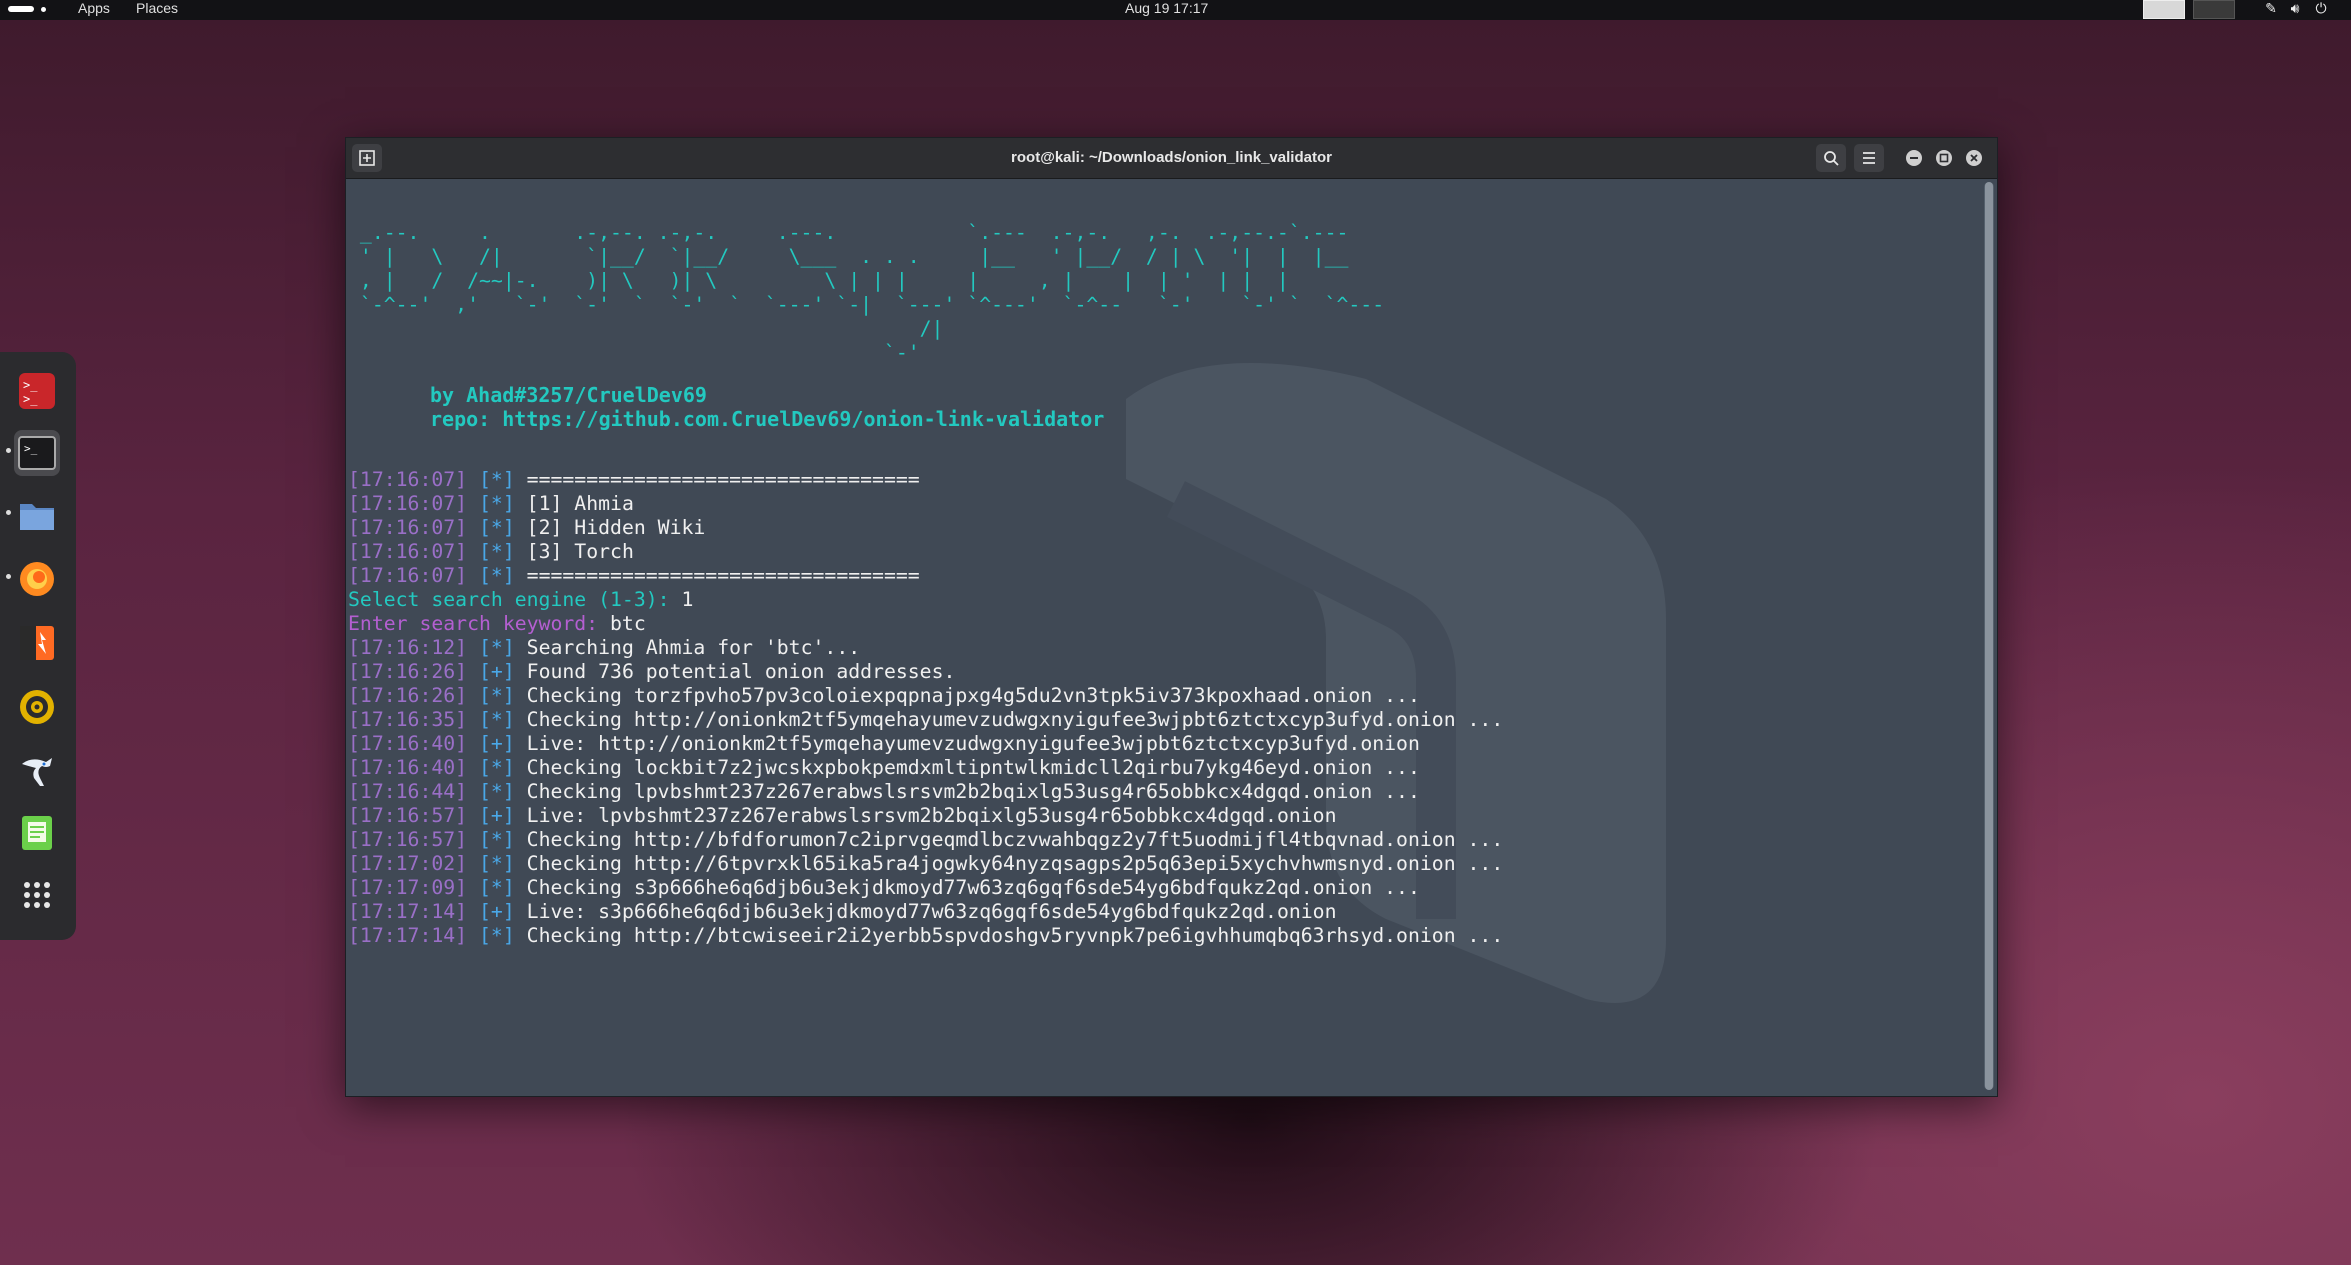  What do you see at coordinates (2295, 9) in the screenshot?
I see `volume-icon: 🔊︎` at bounding box center [2295, 9].